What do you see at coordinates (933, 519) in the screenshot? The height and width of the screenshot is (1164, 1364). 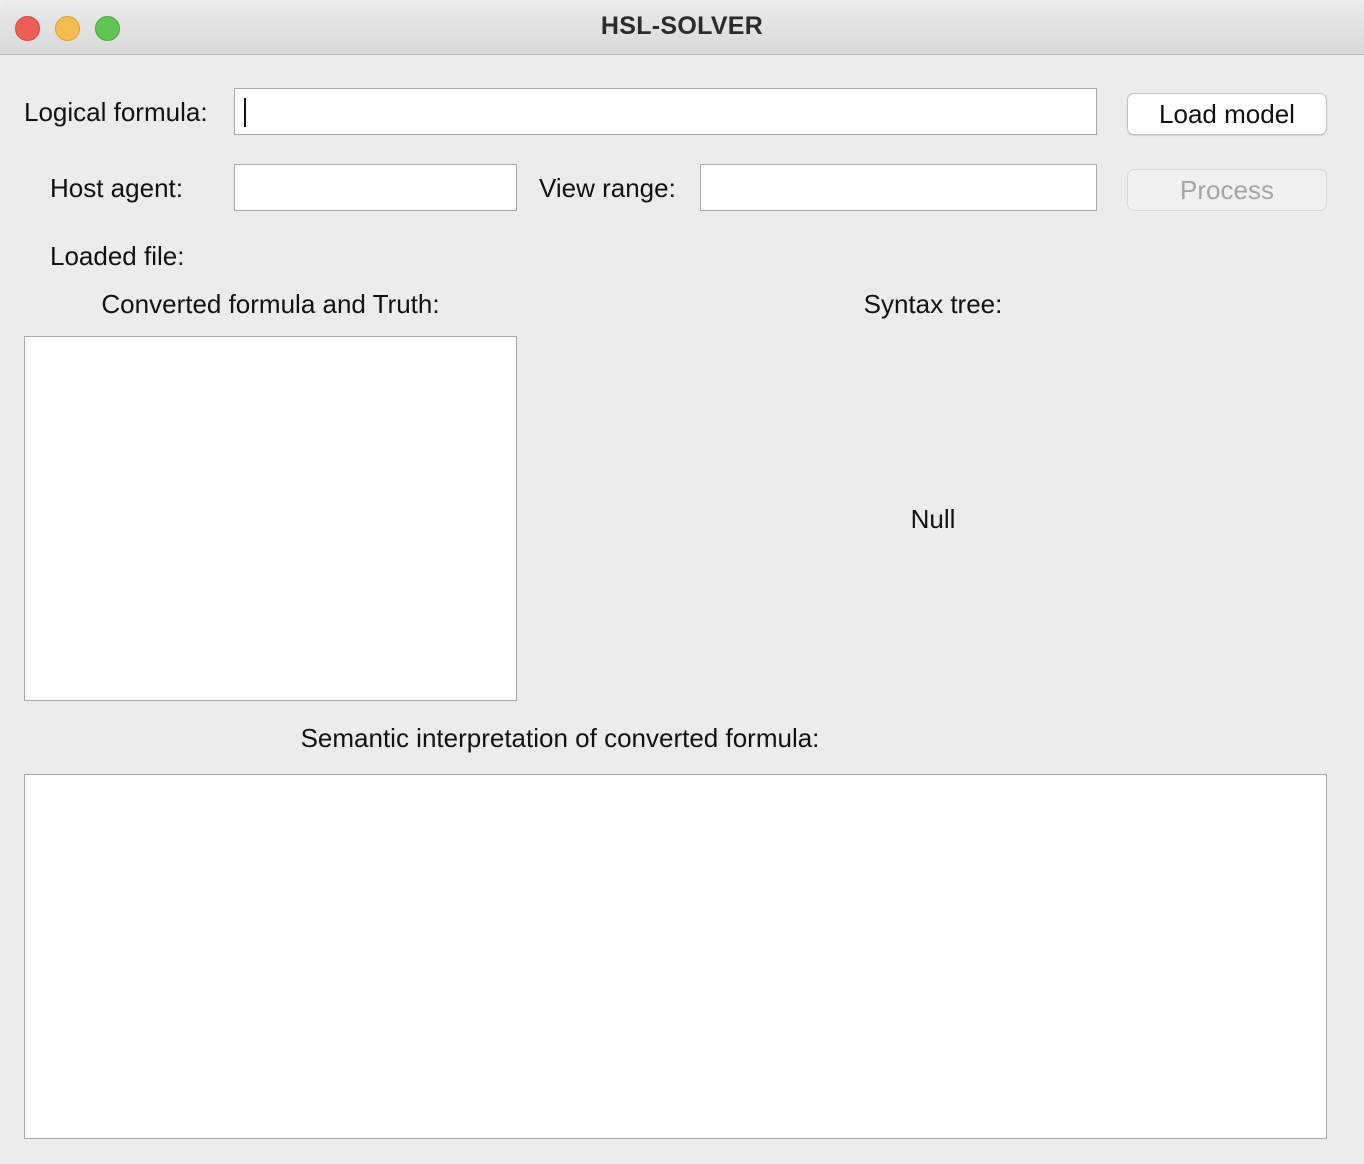 I see `syntax-tree-value: Null` at bounding box center [933, 519].